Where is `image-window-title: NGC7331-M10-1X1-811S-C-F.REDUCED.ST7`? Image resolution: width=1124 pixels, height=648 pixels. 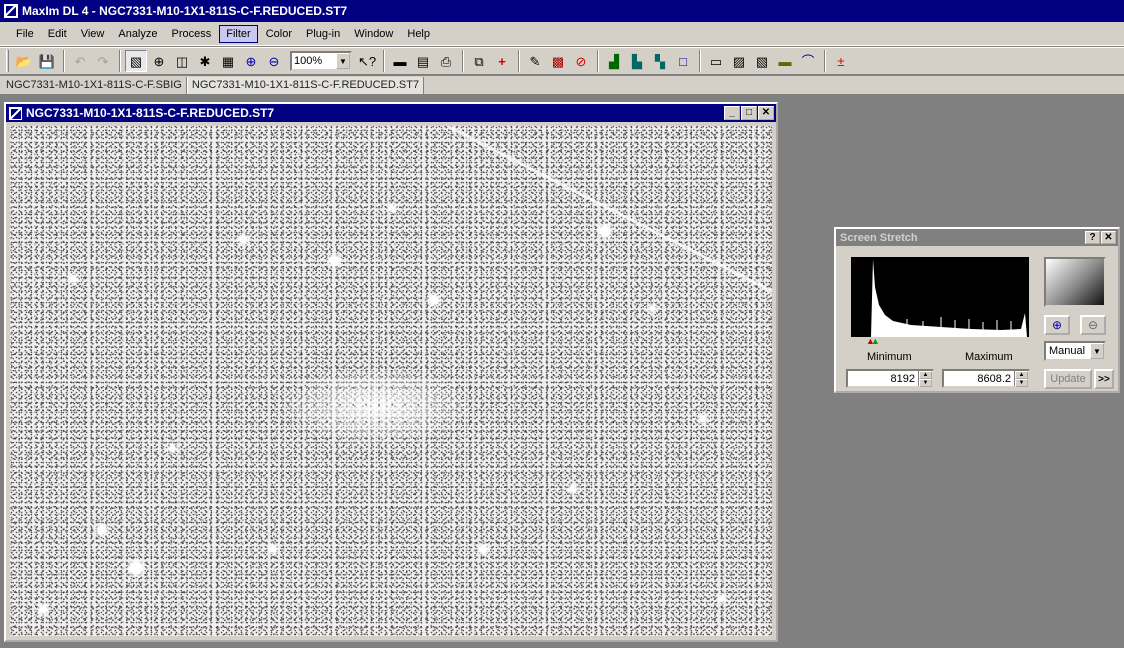
image-window-title: NGC7331-M10-1X1-811S-C-F.REDUCED.ST7 is located at coordinates (150, 113).